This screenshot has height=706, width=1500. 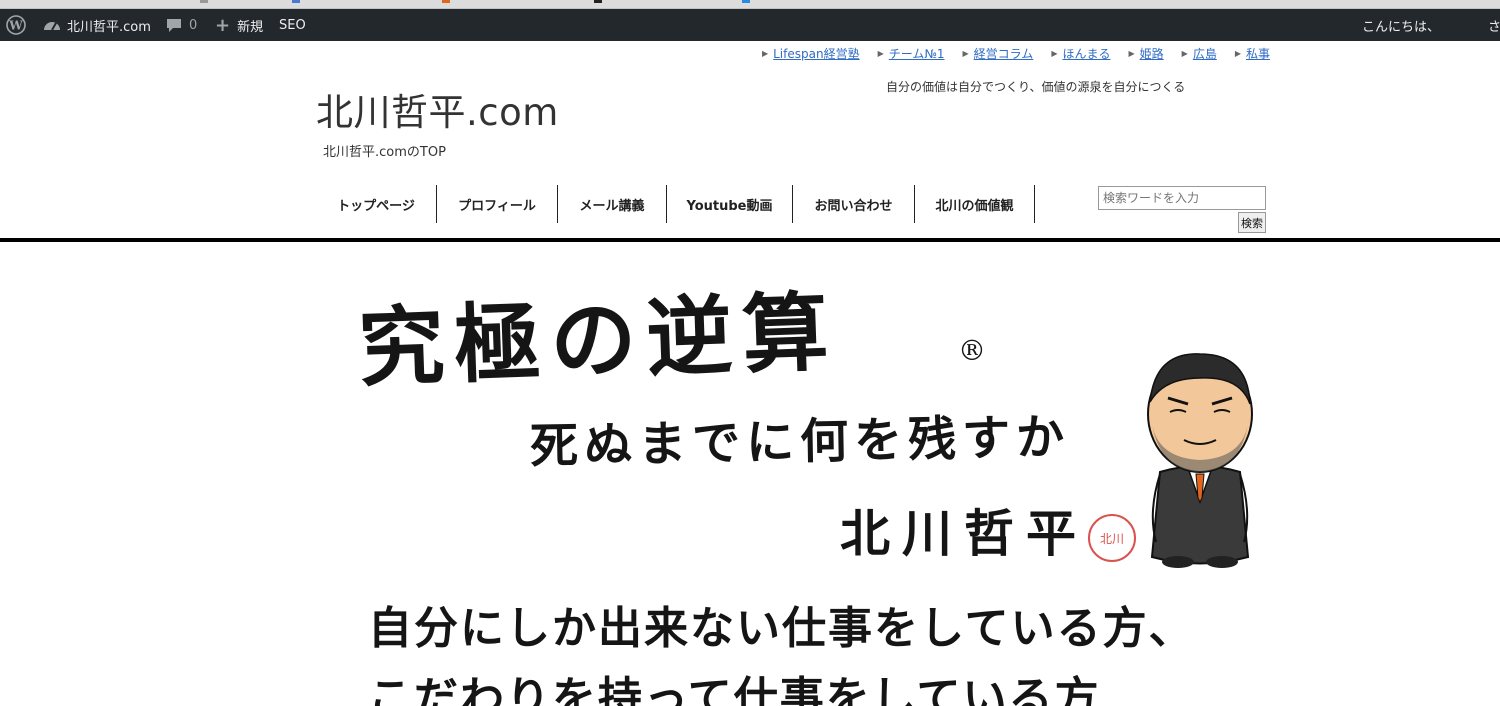 What do you see at coordinates (376, 204) in the screenshot?
I see `nav-item-top-page: トップページ` at bounding box center [376, 204].